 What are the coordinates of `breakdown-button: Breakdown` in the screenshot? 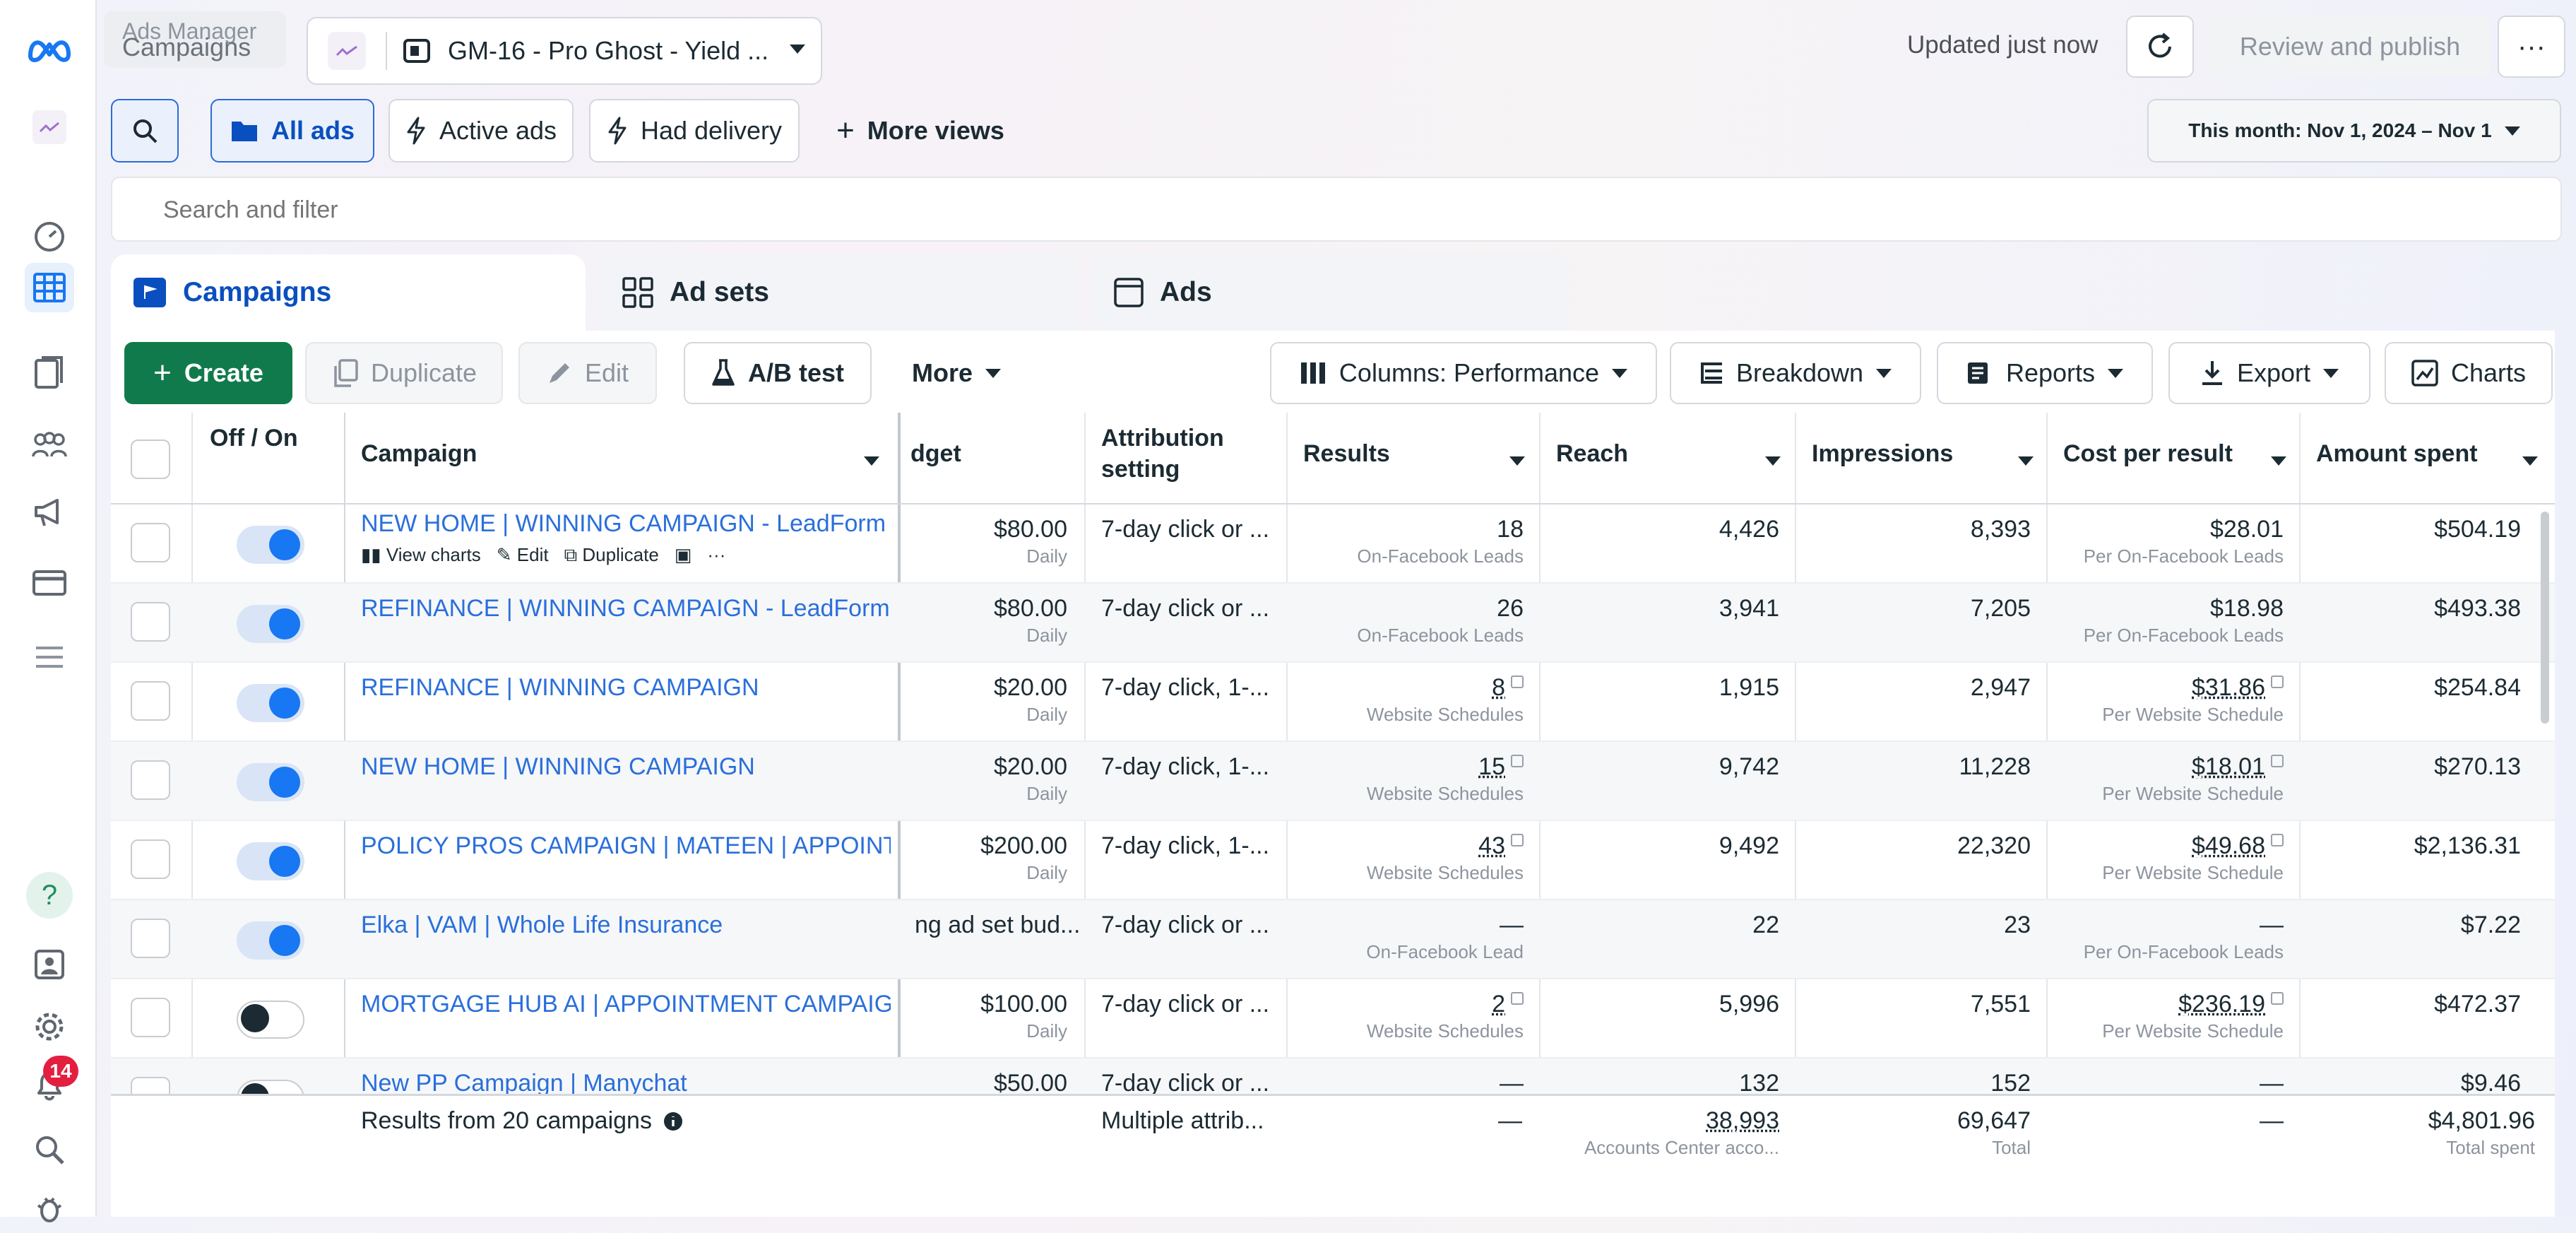 It's located at (1795, 373).